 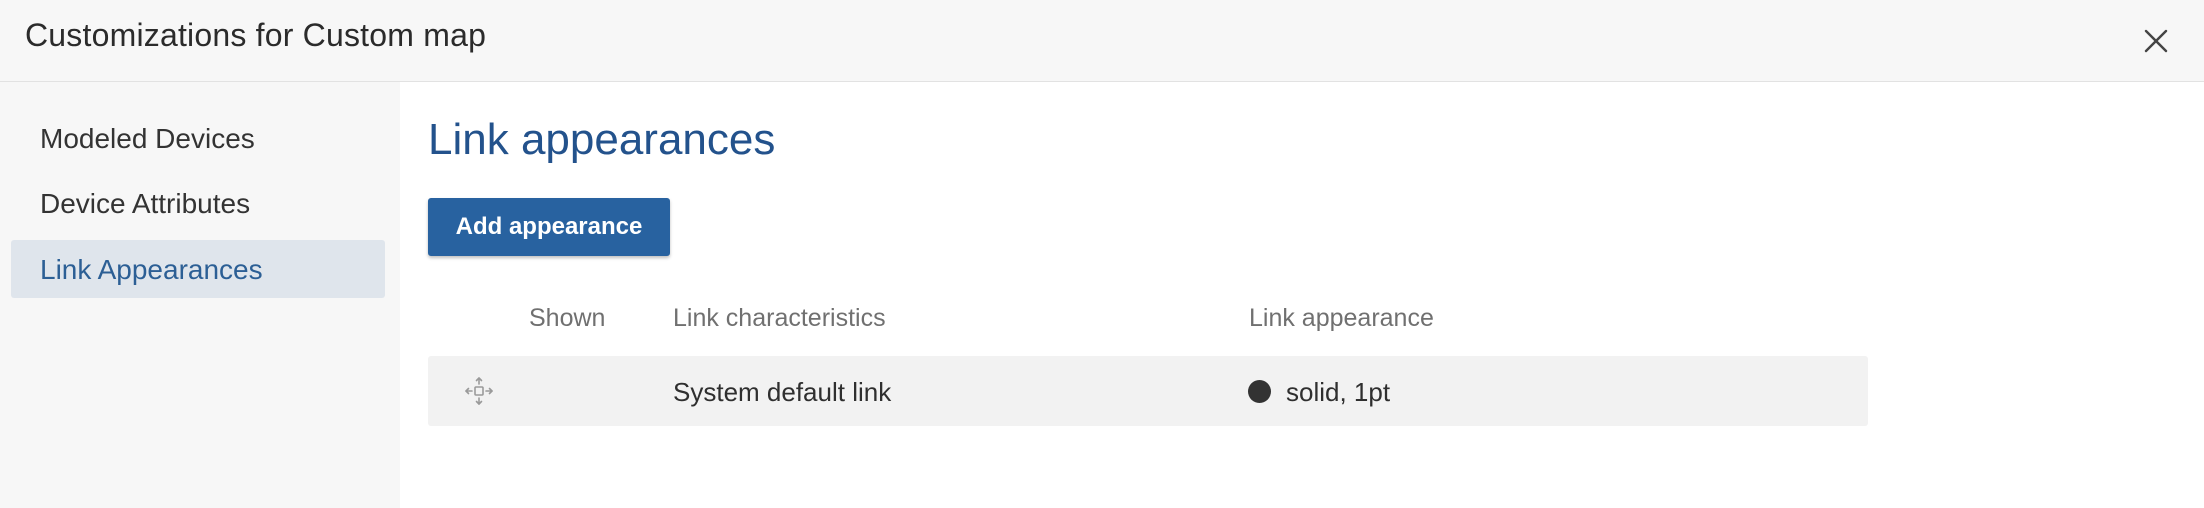 What do you see at coordinates (147, 138) in the screenshot?
I see `sidebar-item-label: Modeled Devices` at bounding box center [147, 138].